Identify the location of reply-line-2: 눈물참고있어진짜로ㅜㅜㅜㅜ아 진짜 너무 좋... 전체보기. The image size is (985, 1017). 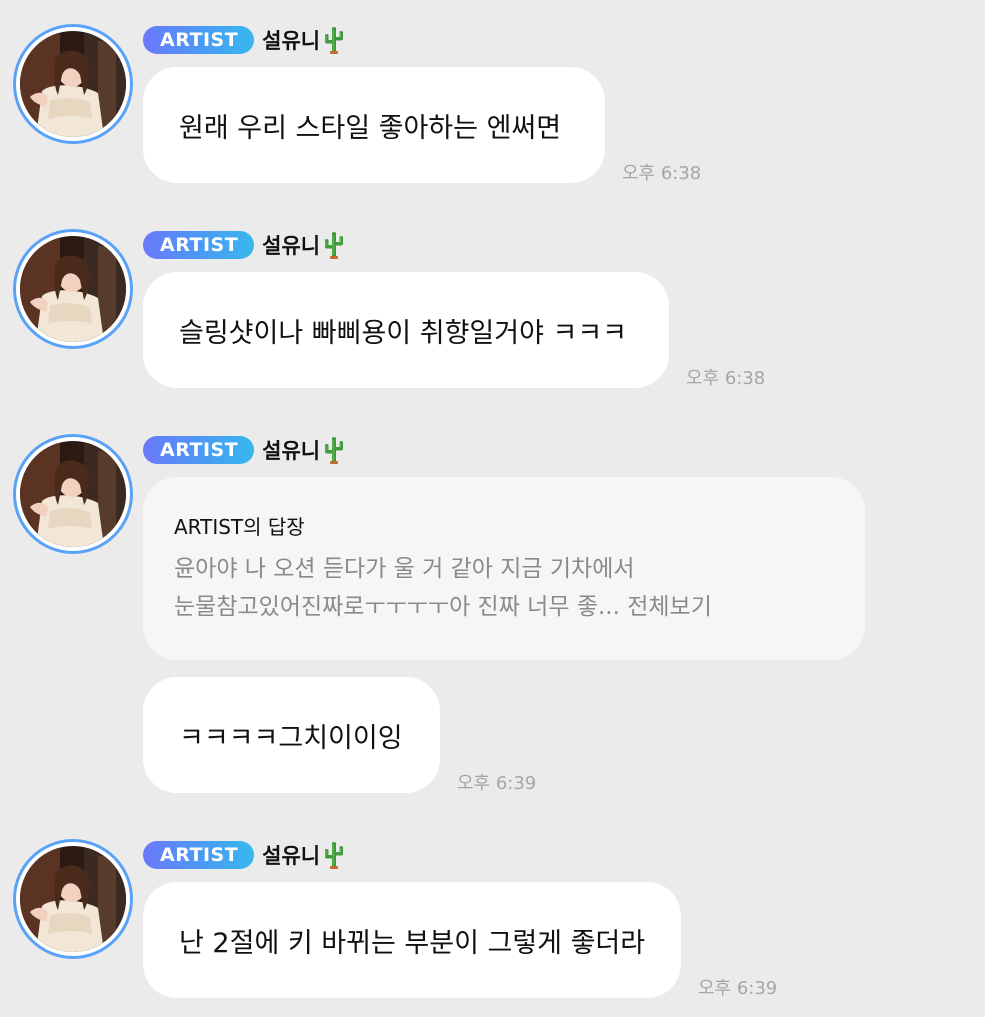
(519, 607).